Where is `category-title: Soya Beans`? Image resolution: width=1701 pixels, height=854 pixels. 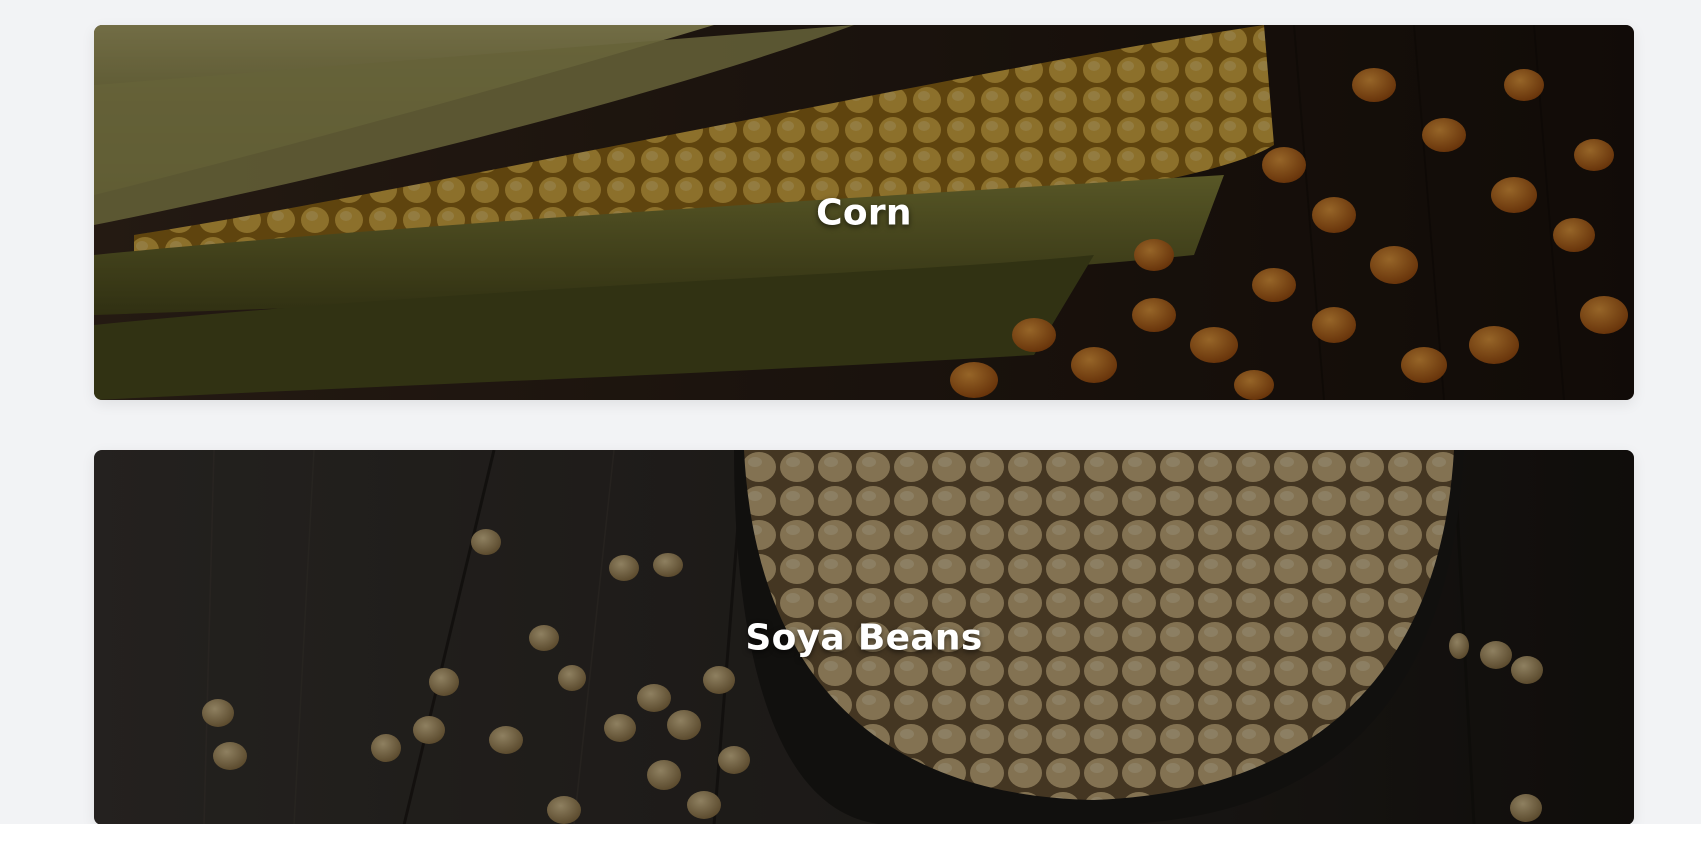 category-title: Soya Beans is located at coordinates (864, 637).